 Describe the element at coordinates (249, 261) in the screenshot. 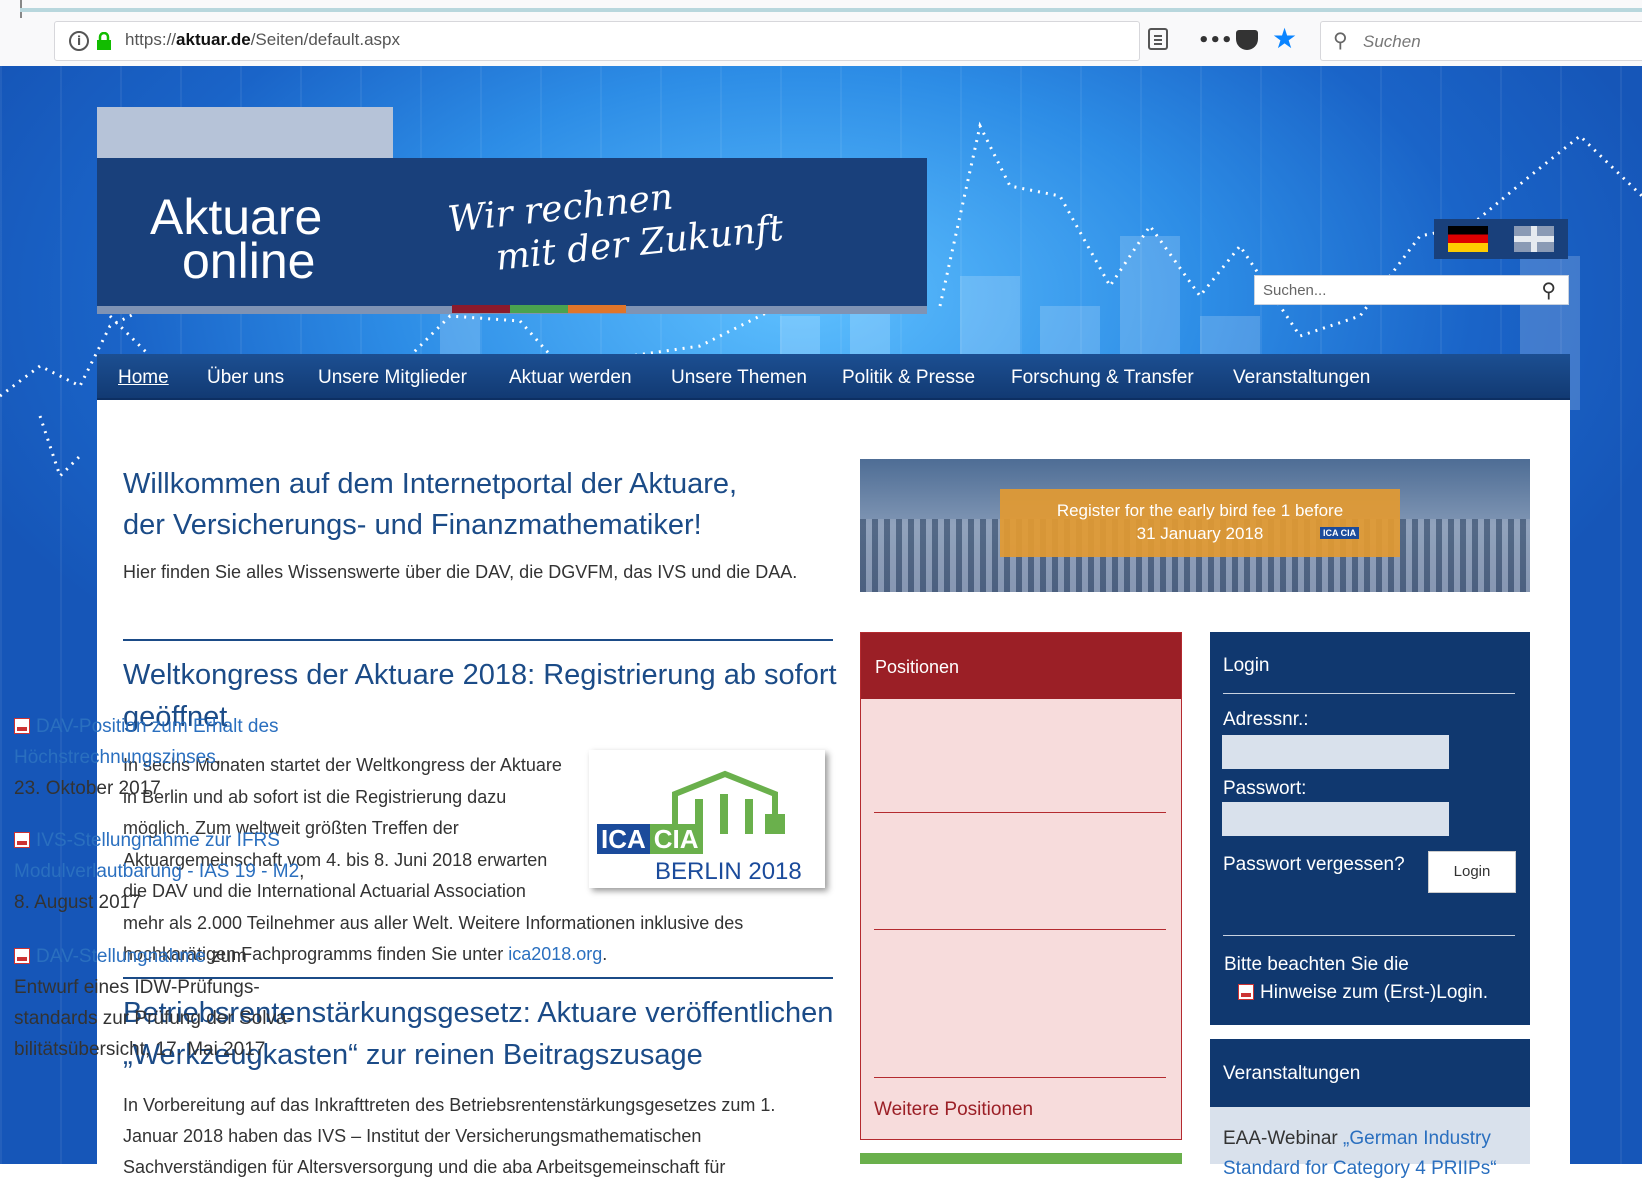

I see `brand-line2: online` at that location.